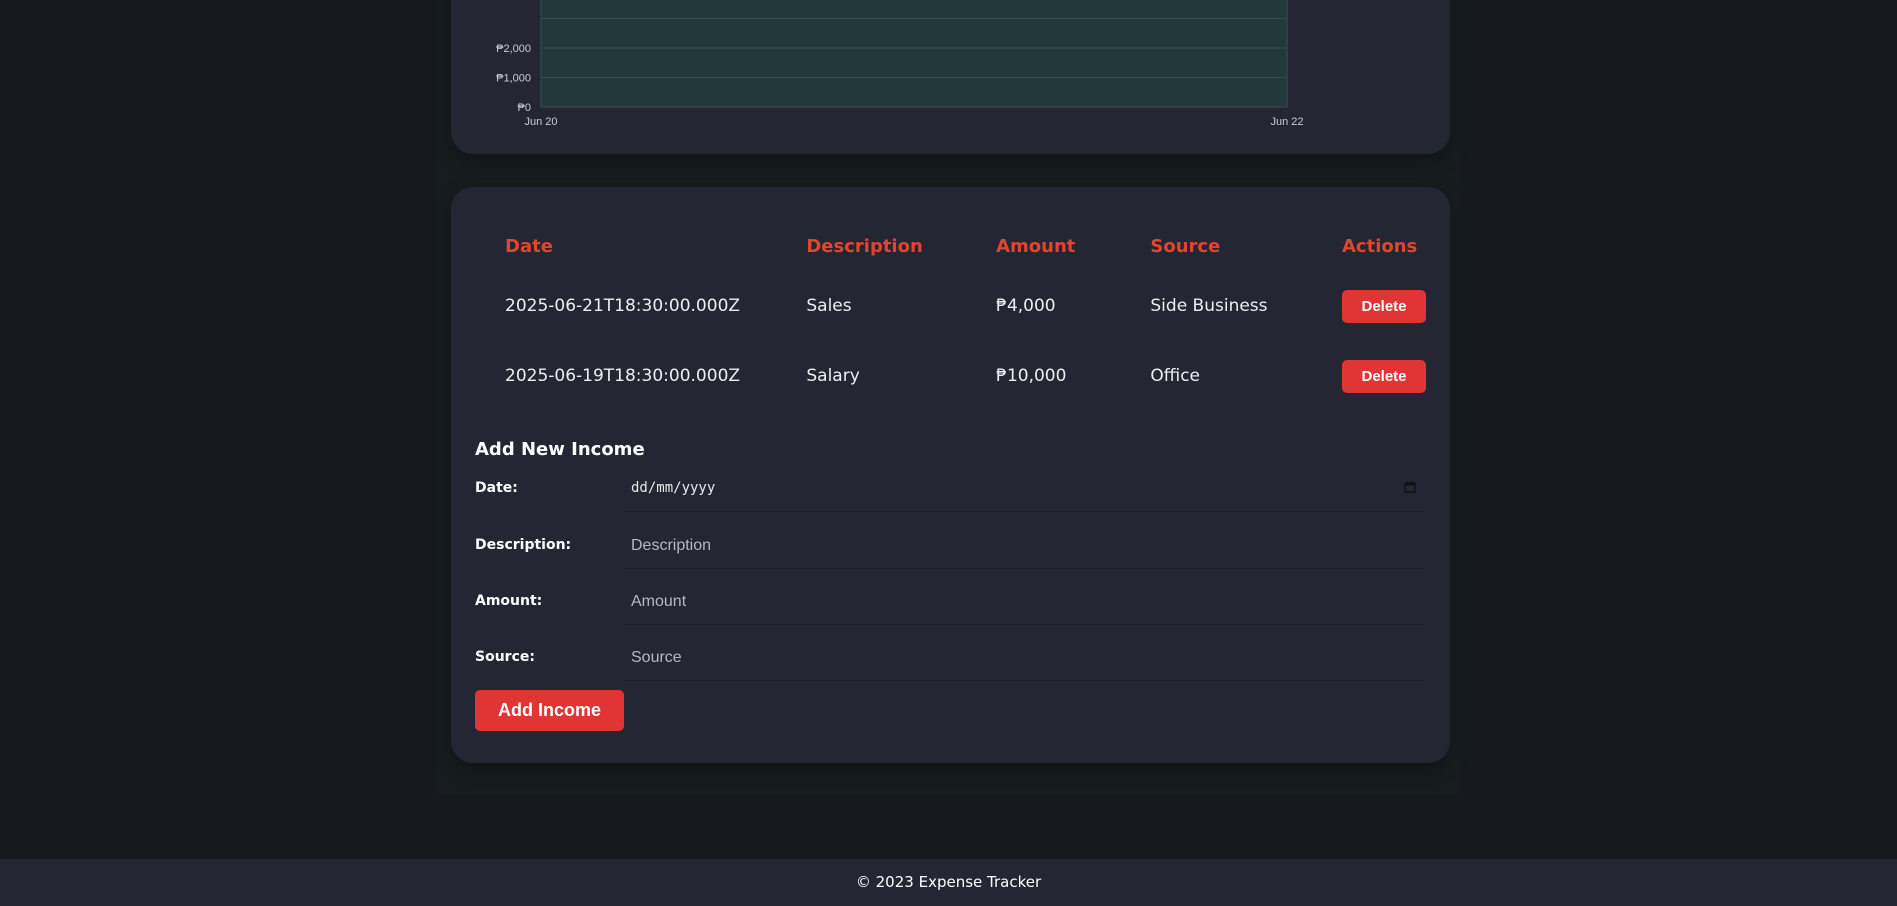 This screenshot has height=906, width=1897. What do you see at coordinates (864, 246) in the screenshot?
I see `header-description: Description` at bounding box center [864, 246].